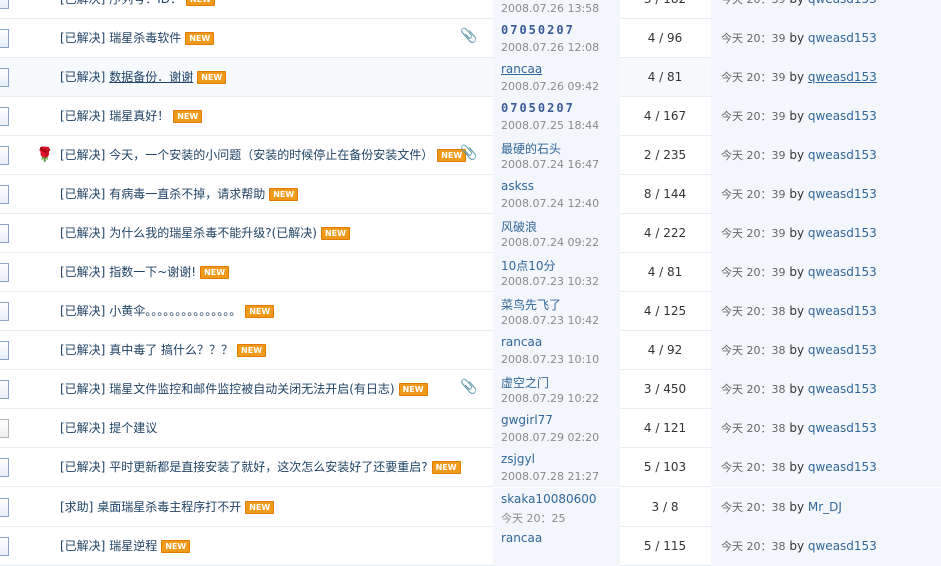 The height and width of the screenshot is (566, 941). I want to click on thread-title-link: 提个建议, so click(133, 428).